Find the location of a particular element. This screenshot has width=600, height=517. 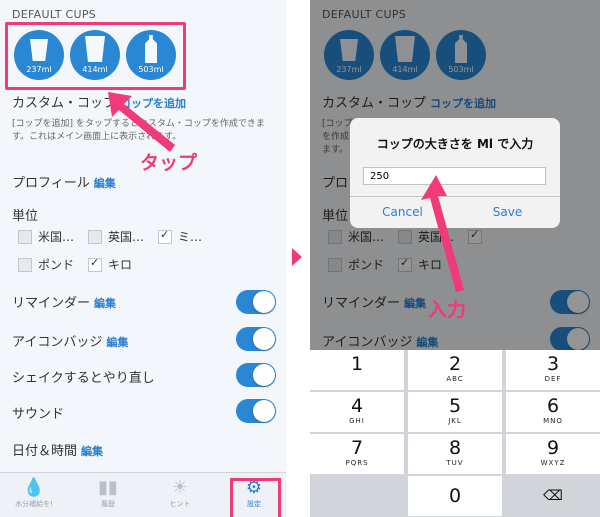

input-arrow is located at coordinates (442, 233).